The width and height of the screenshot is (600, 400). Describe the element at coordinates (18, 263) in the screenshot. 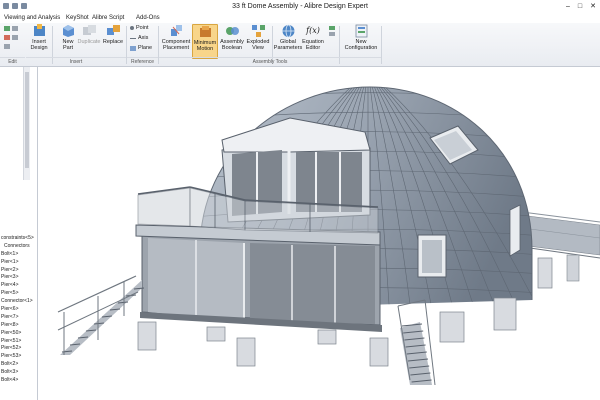

I see `tree-item: Pier<1>` at that location.